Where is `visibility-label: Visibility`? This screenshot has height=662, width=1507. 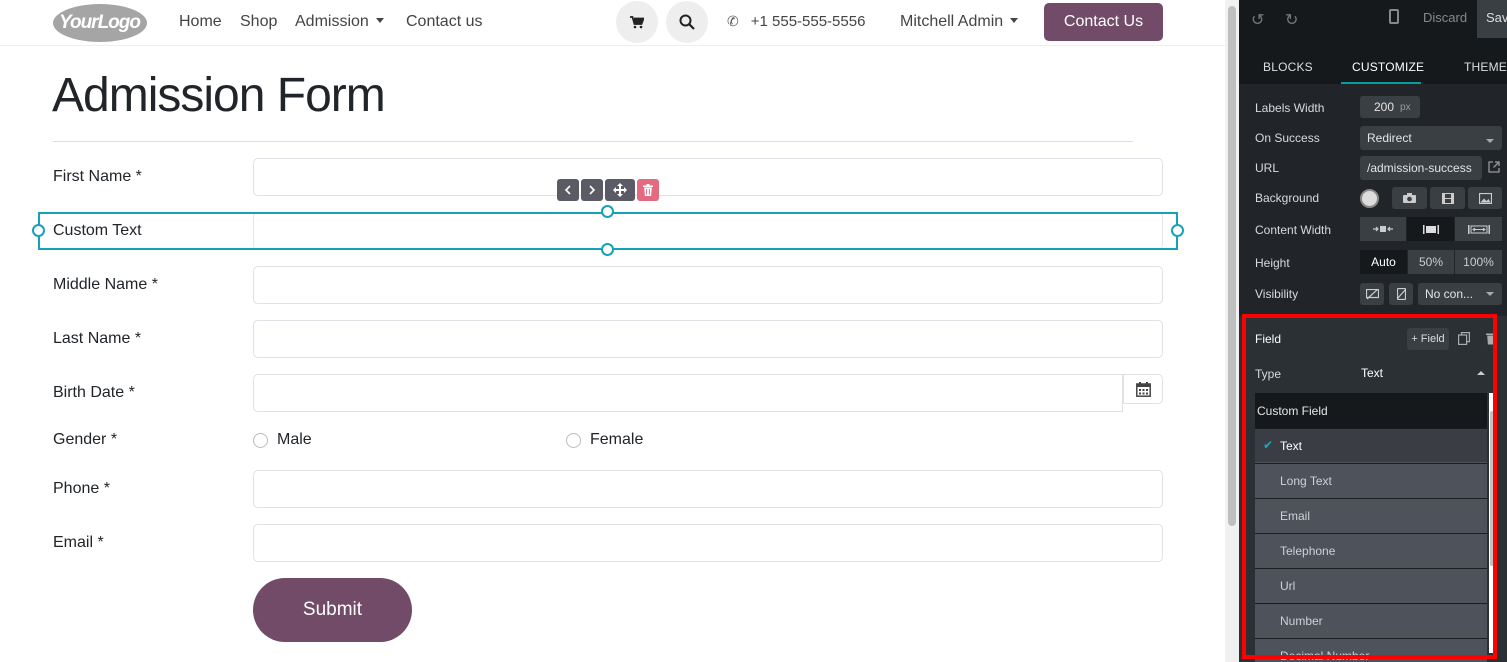
visibility-label: Visibility is located at coordinates (1277, 294).